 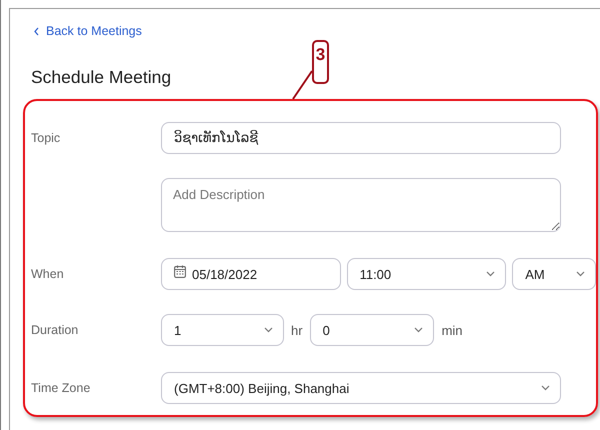 I want to click on back-link: Back to Meetings, so click(x=88, y=31).